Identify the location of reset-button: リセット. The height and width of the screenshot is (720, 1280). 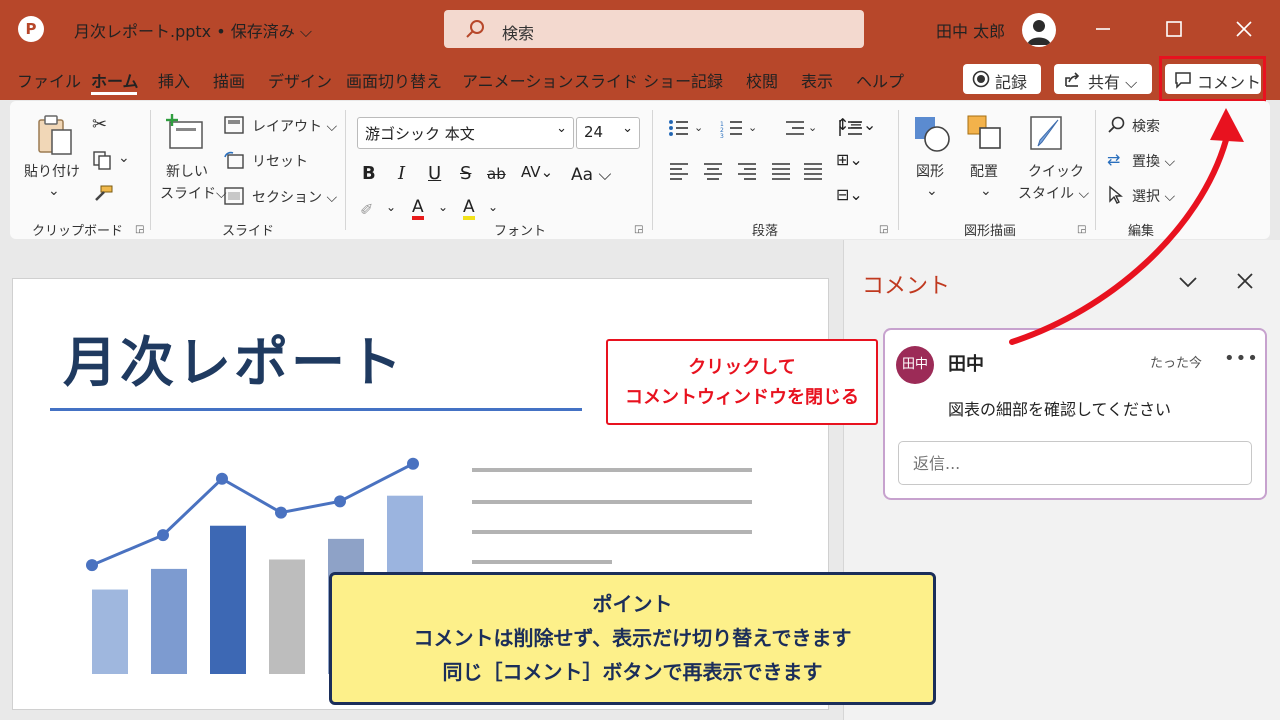
(280, 161).